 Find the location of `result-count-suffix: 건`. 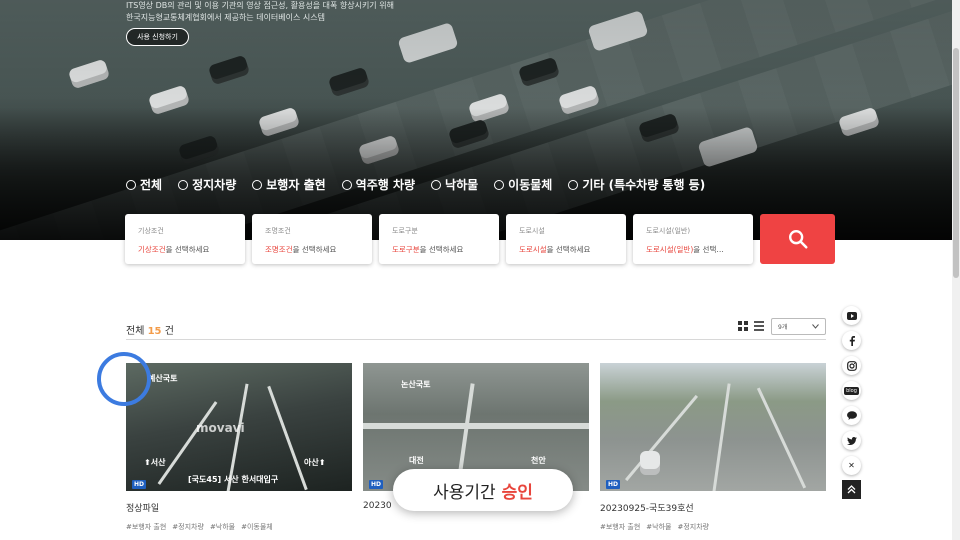

result-count-suffix: 건 is located at coordinates (169, 331).